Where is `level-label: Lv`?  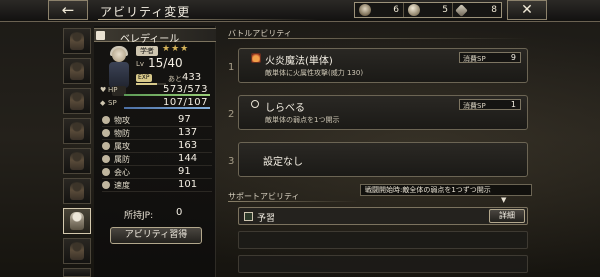 level-label: Lv is located at coordinates (140, 64).